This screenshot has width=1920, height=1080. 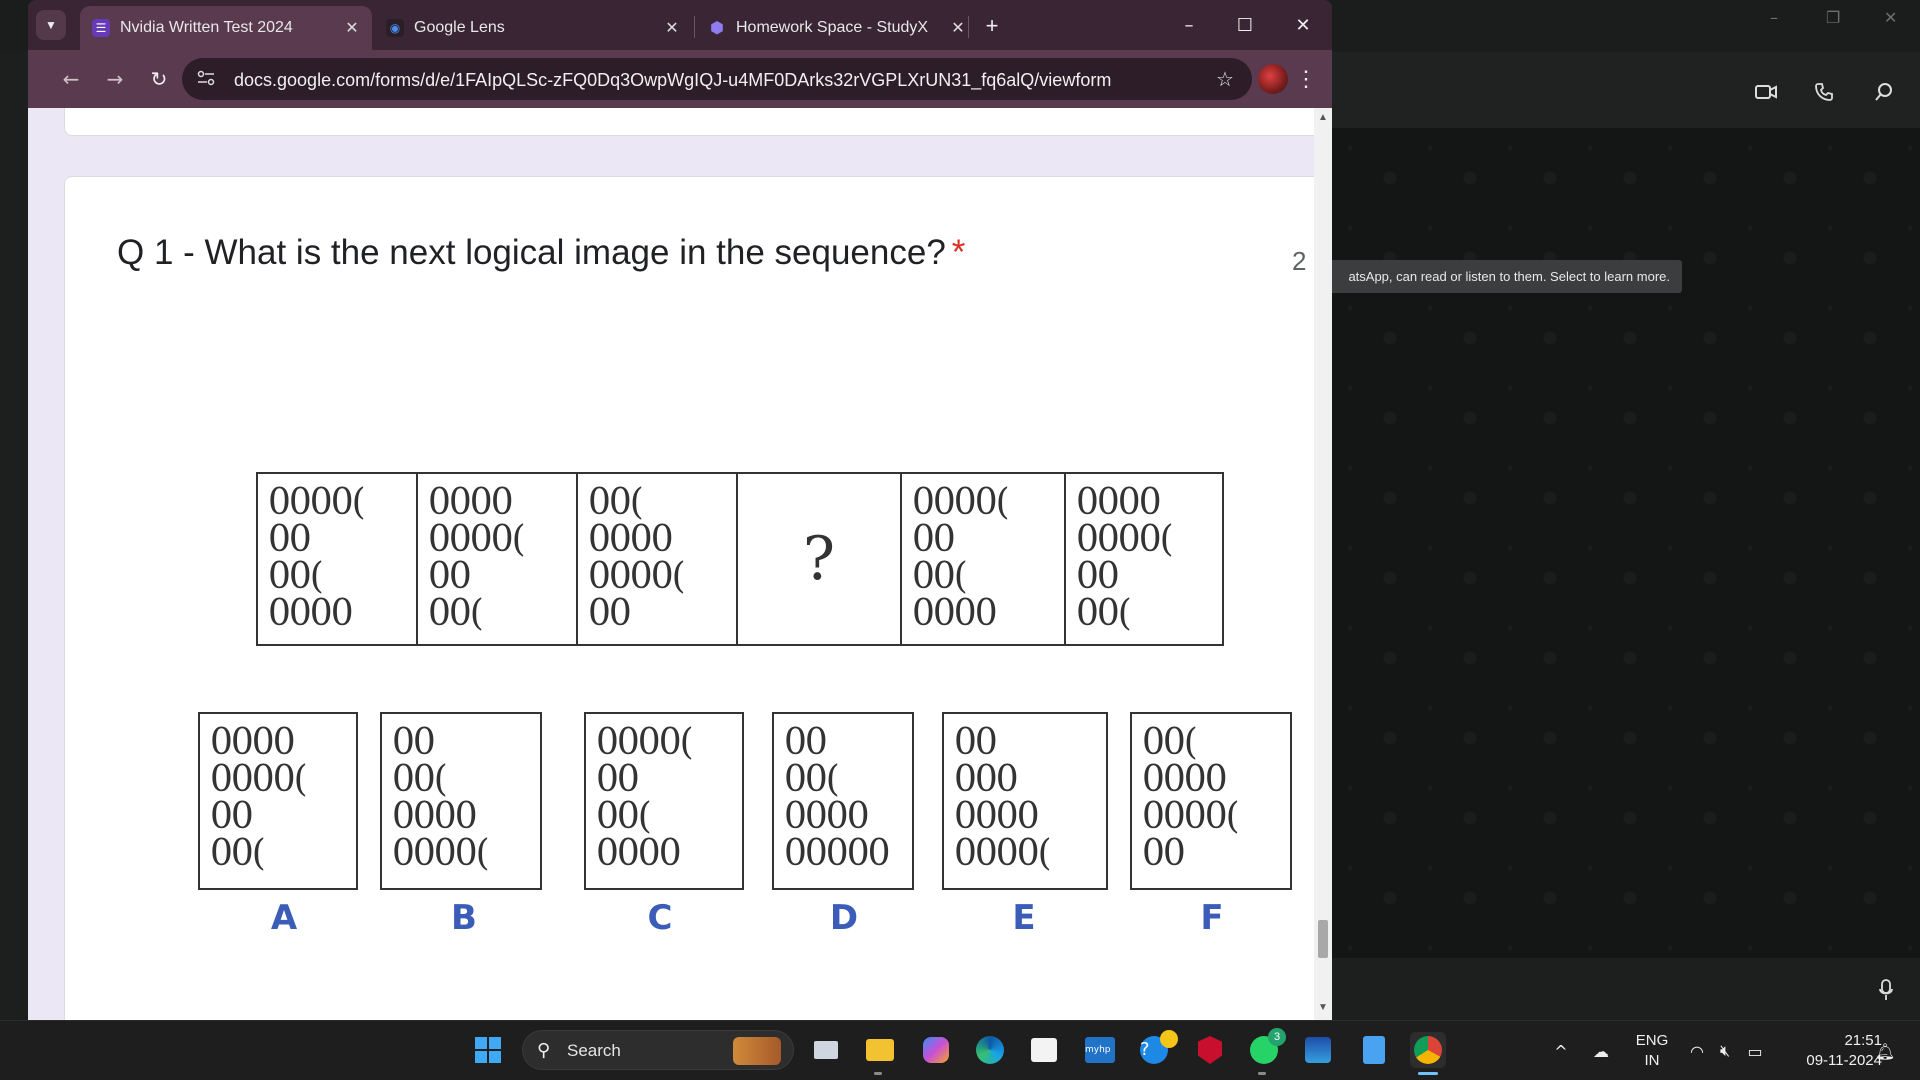 What do you see at coordinates (1303, 25) in the screenshot?
I see `close-icon: ✕` at bounding box center [1303, 25].